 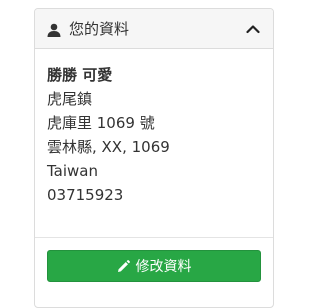 What do you see at coordinates (101, 123) in the screenshot?
I see `address-line-2: 虎庫里 1069 號` at bounding box center [101, 123].